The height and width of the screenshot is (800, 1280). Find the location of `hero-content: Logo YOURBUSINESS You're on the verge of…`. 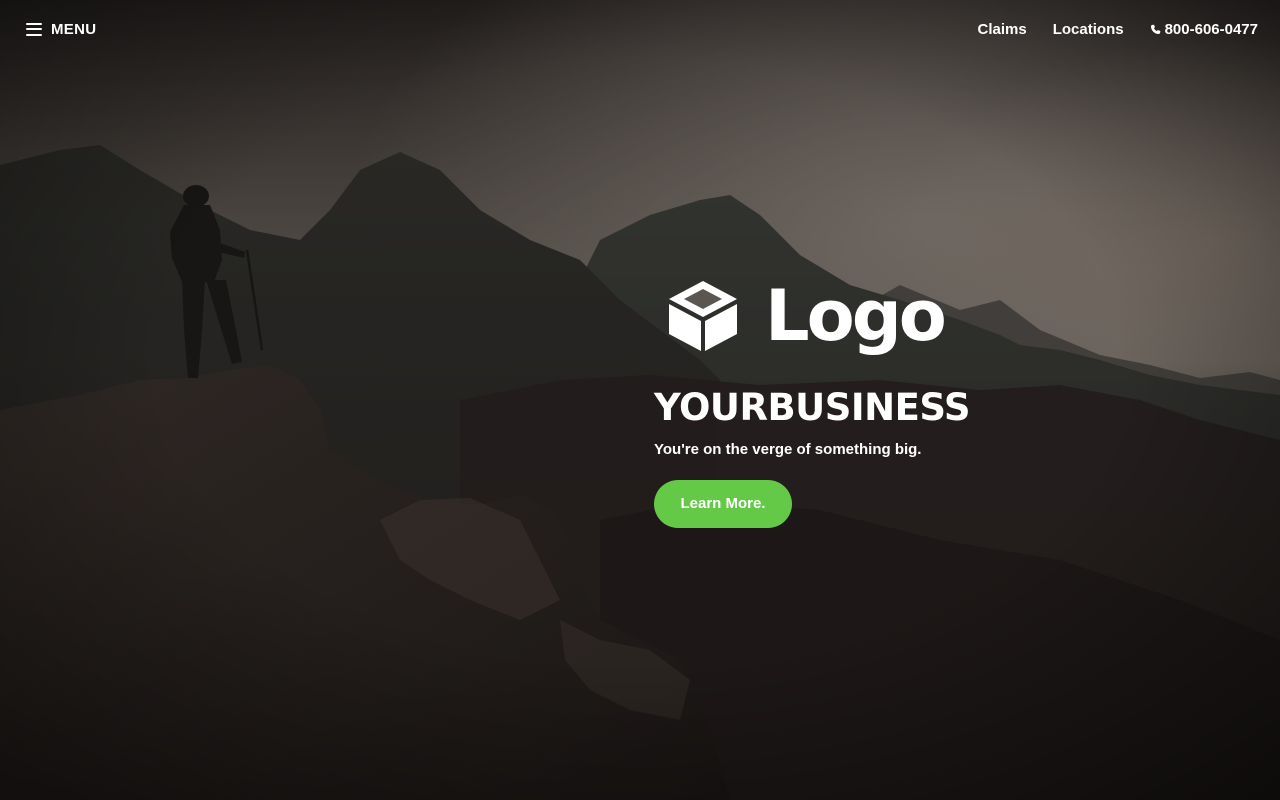

hero-content: Logo YOURBUSINESS You're on the verge of… is located at coordinates (844, 402).